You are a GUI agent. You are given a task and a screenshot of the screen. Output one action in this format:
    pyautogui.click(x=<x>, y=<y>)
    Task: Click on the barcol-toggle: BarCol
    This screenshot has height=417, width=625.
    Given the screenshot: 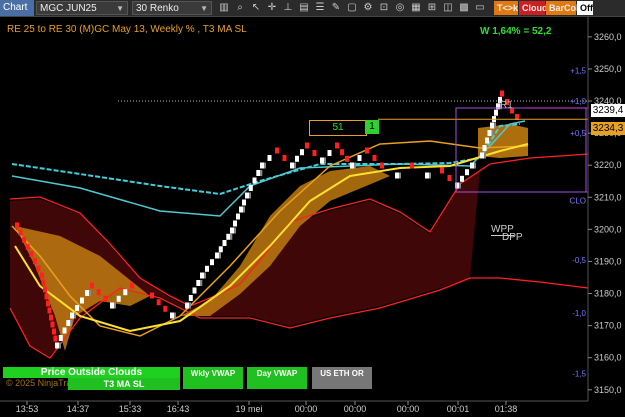 What is the action you would take?
    pyautogui.click(x=562, y=8)
    